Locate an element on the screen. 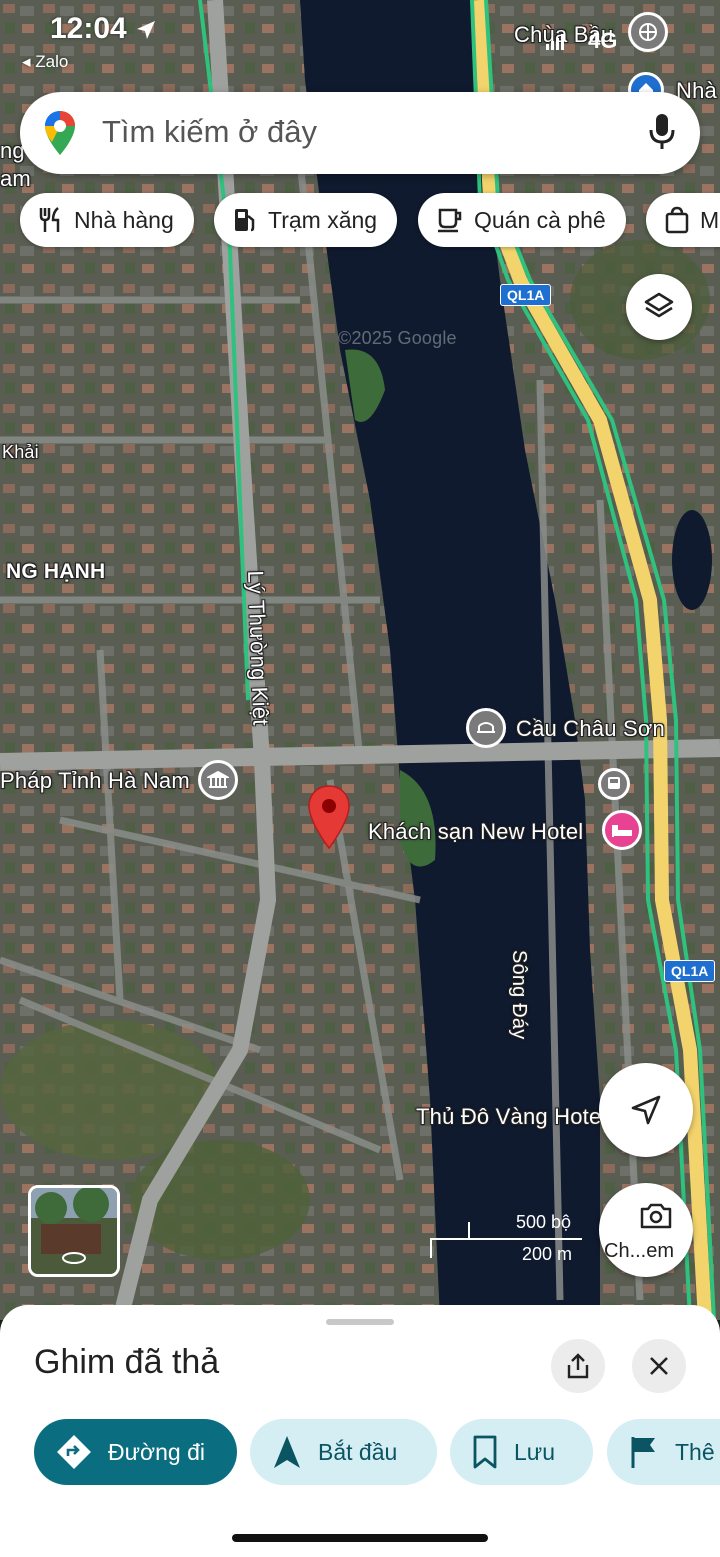 The width and height of the screenshot is (720, 1557). home-indicator is located at coordinates (360, 1538).